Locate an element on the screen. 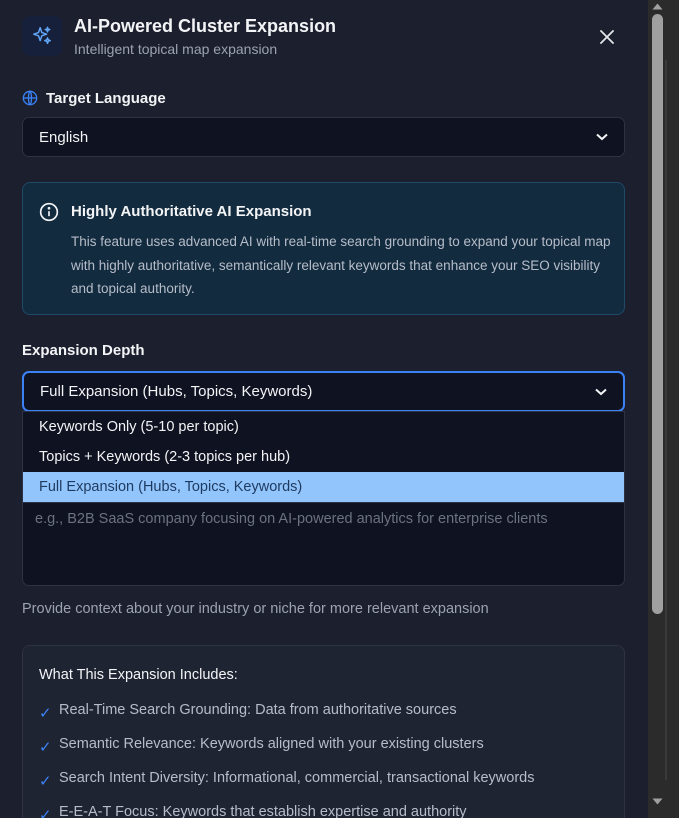  info-title: Highly Authoritative AI Expansion is located at coordinates (191, 211).